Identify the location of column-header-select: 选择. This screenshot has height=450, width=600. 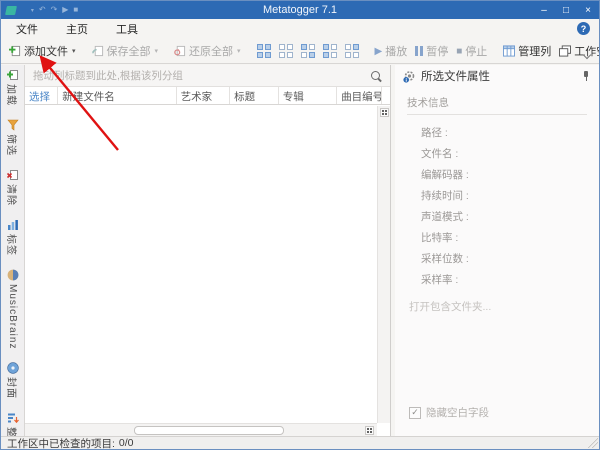
(42, 95).